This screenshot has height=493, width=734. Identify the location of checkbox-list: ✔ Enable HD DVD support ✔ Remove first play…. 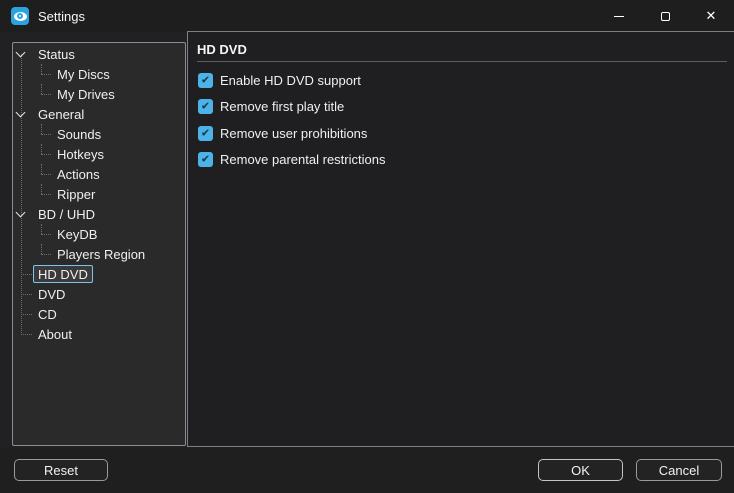
(291, 125).